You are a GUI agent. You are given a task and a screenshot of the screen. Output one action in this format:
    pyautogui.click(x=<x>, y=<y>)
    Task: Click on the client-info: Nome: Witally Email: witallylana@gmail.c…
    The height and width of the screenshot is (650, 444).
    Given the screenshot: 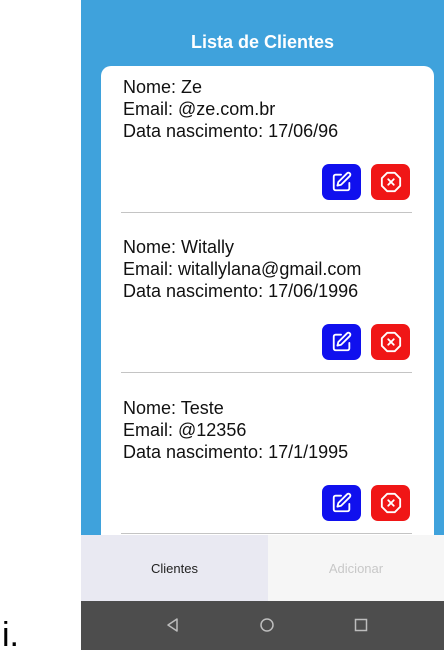 What is the action you would take?
    pyautogui.click(x=242, y=269)
    